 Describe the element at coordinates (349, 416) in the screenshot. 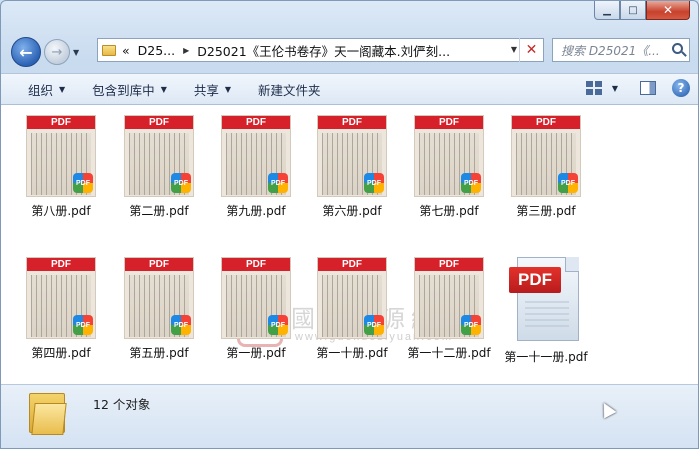

I see `details-pane: 12 个对象` at that location.